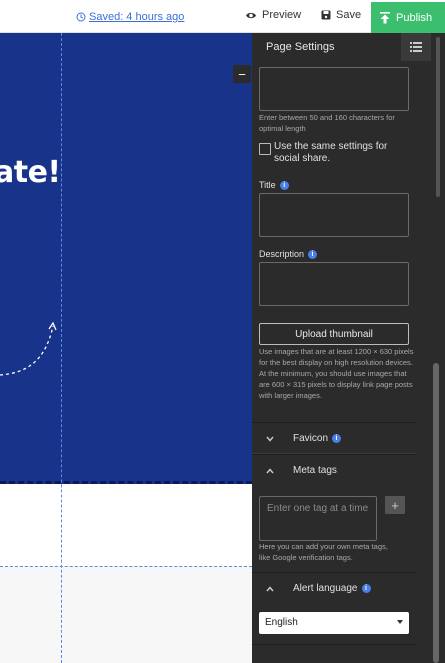 The height and width of the screenshot is (663, 445). What do you see at coordinates (334, 334) in the screenshot?
I see `upload-thumbnail-button: Upload thumbnail` at bounding box center [334, 334].